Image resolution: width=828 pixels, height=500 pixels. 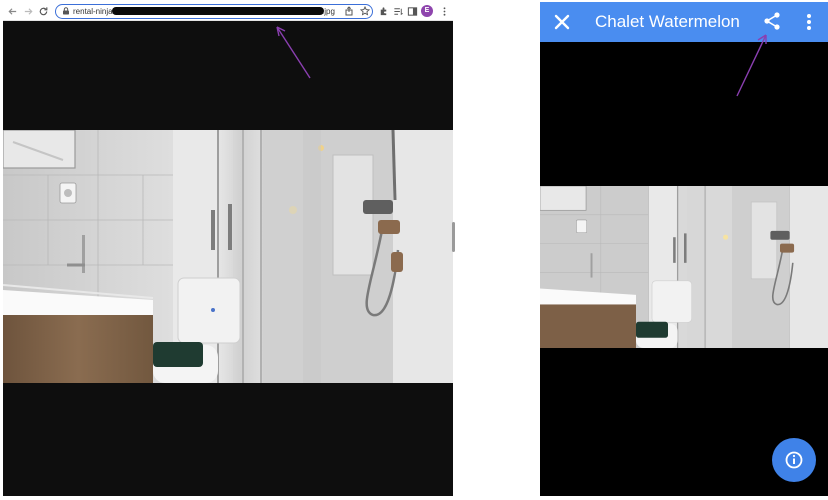 I want to click on address-bar: rental-ninja- .jpg, so click(x=214, y=11).